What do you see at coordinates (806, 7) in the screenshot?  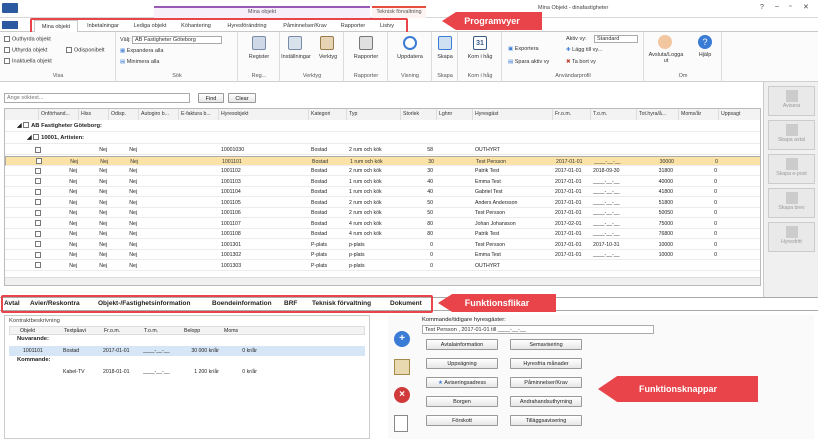 I see `close-icon: ✕` at bounding box center [806, 7].